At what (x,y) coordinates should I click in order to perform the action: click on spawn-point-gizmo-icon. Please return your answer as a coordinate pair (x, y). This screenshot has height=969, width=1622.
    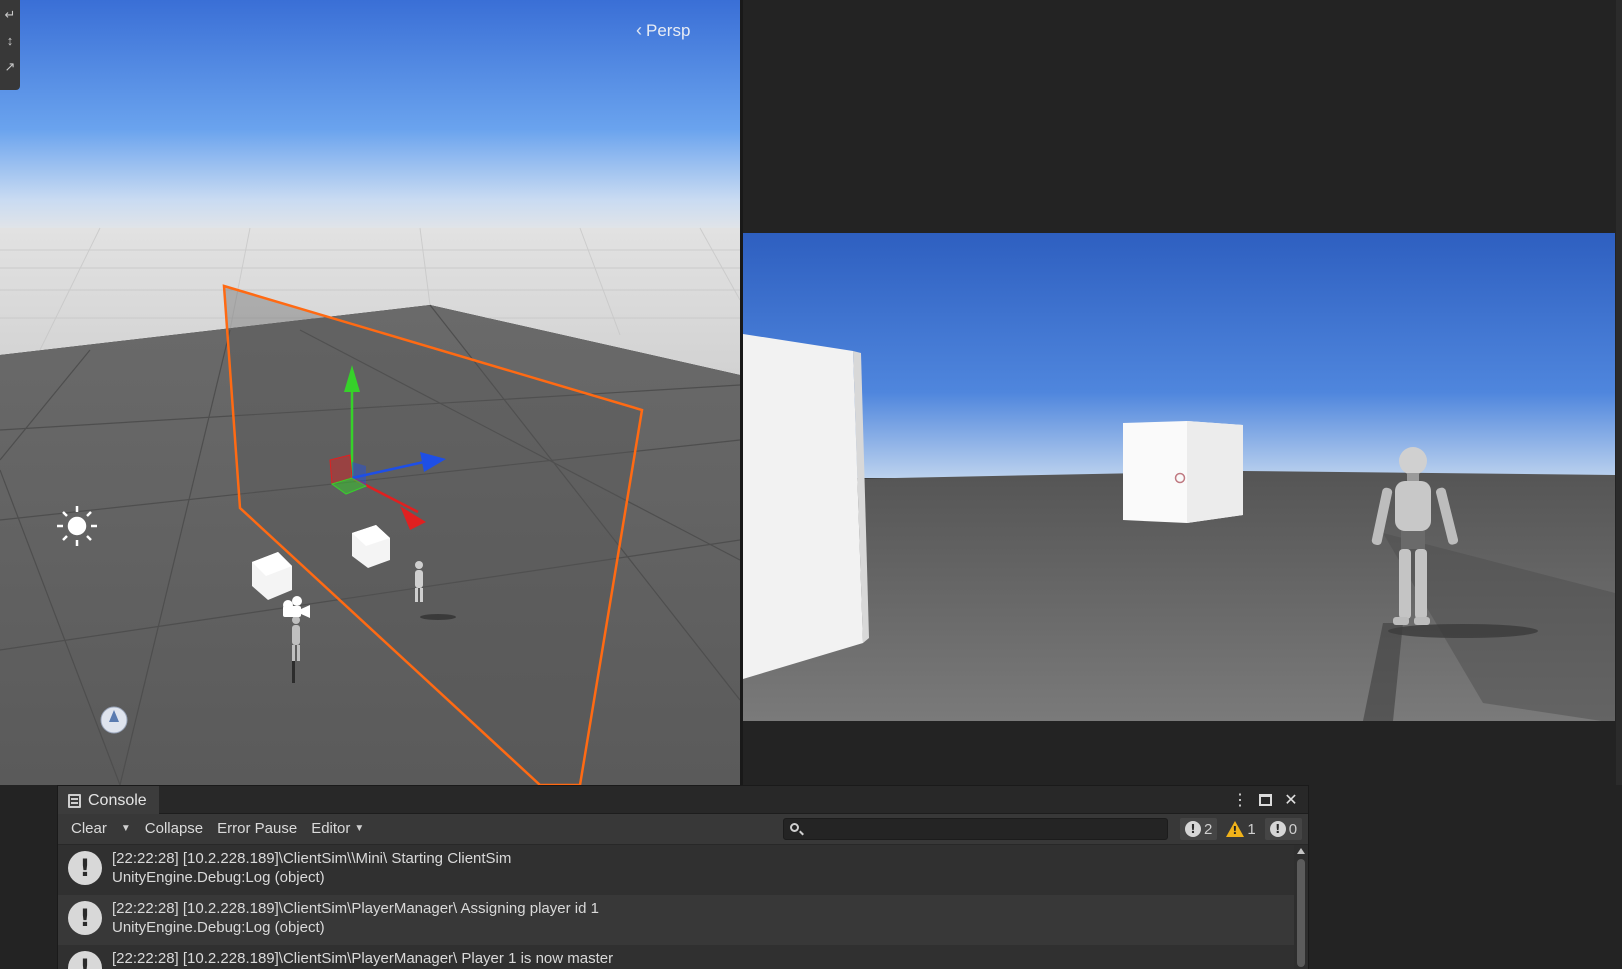
    Looking at the image, I should click on (114, 720).